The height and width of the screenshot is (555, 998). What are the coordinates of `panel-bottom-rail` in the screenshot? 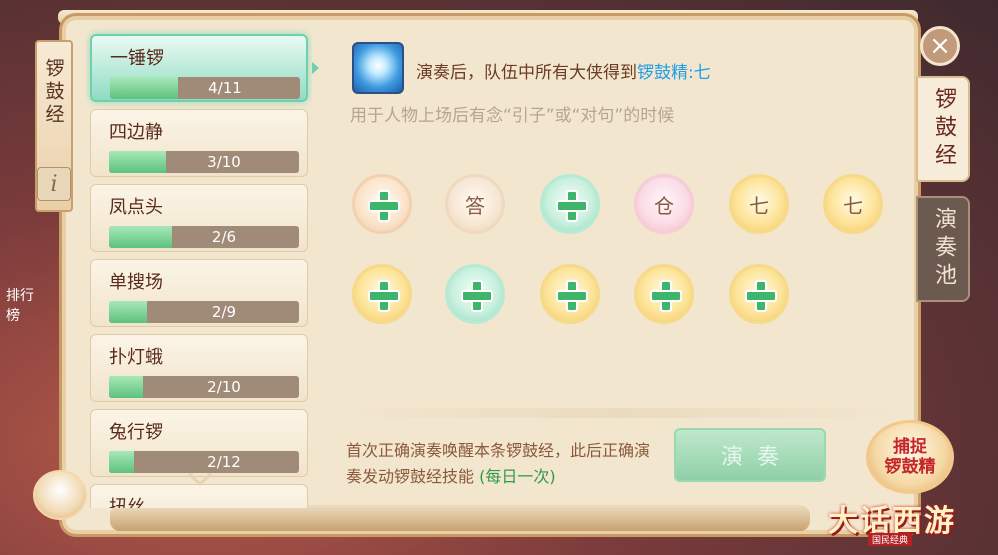 It's located at (460, 518).